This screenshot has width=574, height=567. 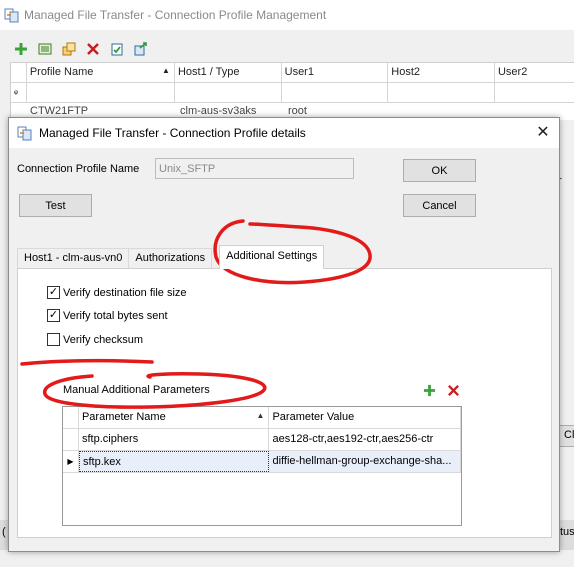 I want to click on verify-bytes-checkbox: ✓, so click(x=53, y=315).